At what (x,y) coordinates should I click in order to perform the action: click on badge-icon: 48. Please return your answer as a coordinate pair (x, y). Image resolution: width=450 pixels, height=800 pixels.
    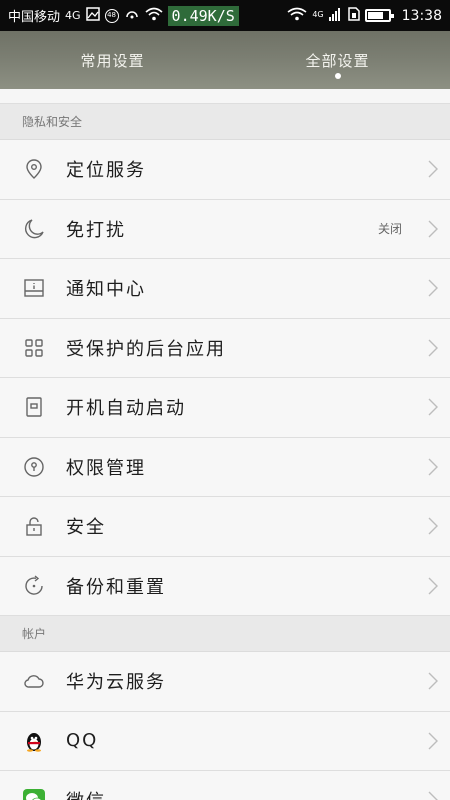
    Looking at the image, I should click on (111, 15).